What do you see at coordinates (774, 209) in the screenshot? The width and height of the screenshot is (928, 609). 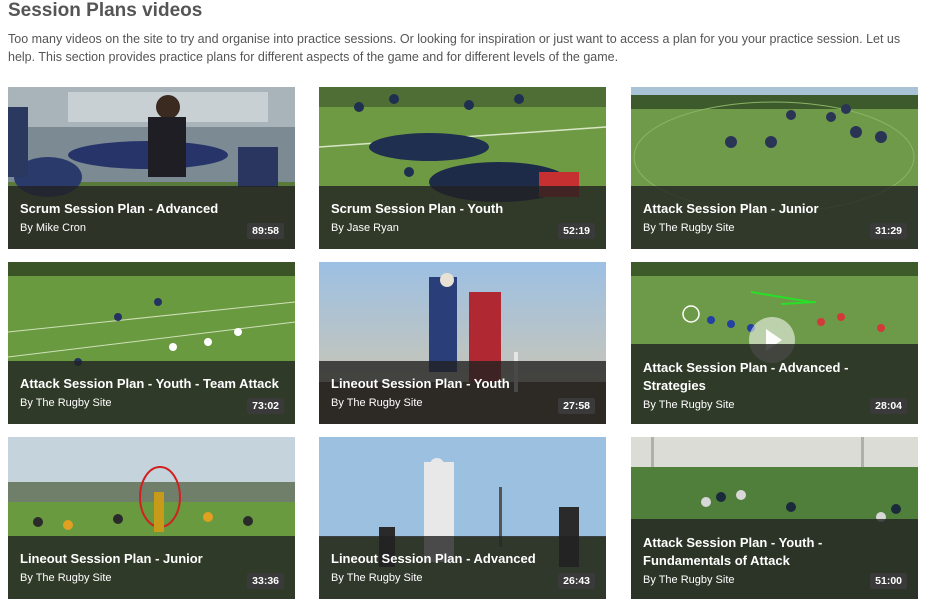 I see `video-title: Attack Session Plan - Junior` at bounding box center [774, 209].